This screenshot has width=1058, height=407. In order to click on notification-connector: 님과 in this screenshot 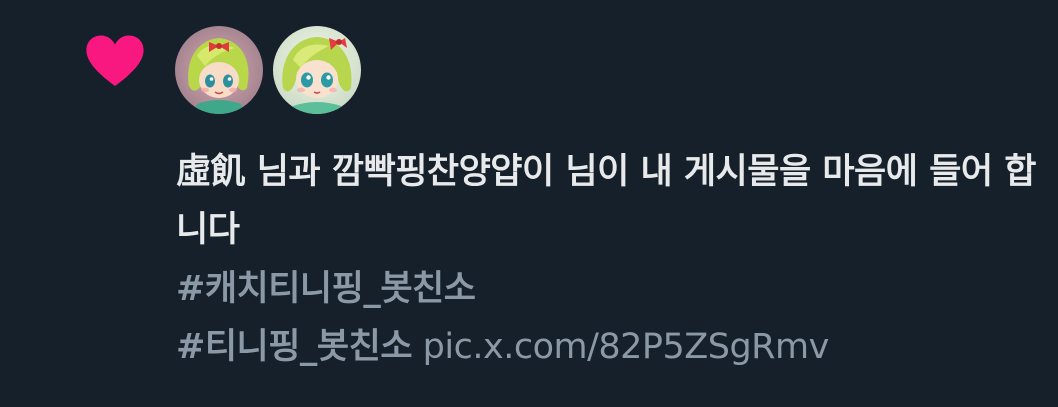, I will do `click(288, 172)`.